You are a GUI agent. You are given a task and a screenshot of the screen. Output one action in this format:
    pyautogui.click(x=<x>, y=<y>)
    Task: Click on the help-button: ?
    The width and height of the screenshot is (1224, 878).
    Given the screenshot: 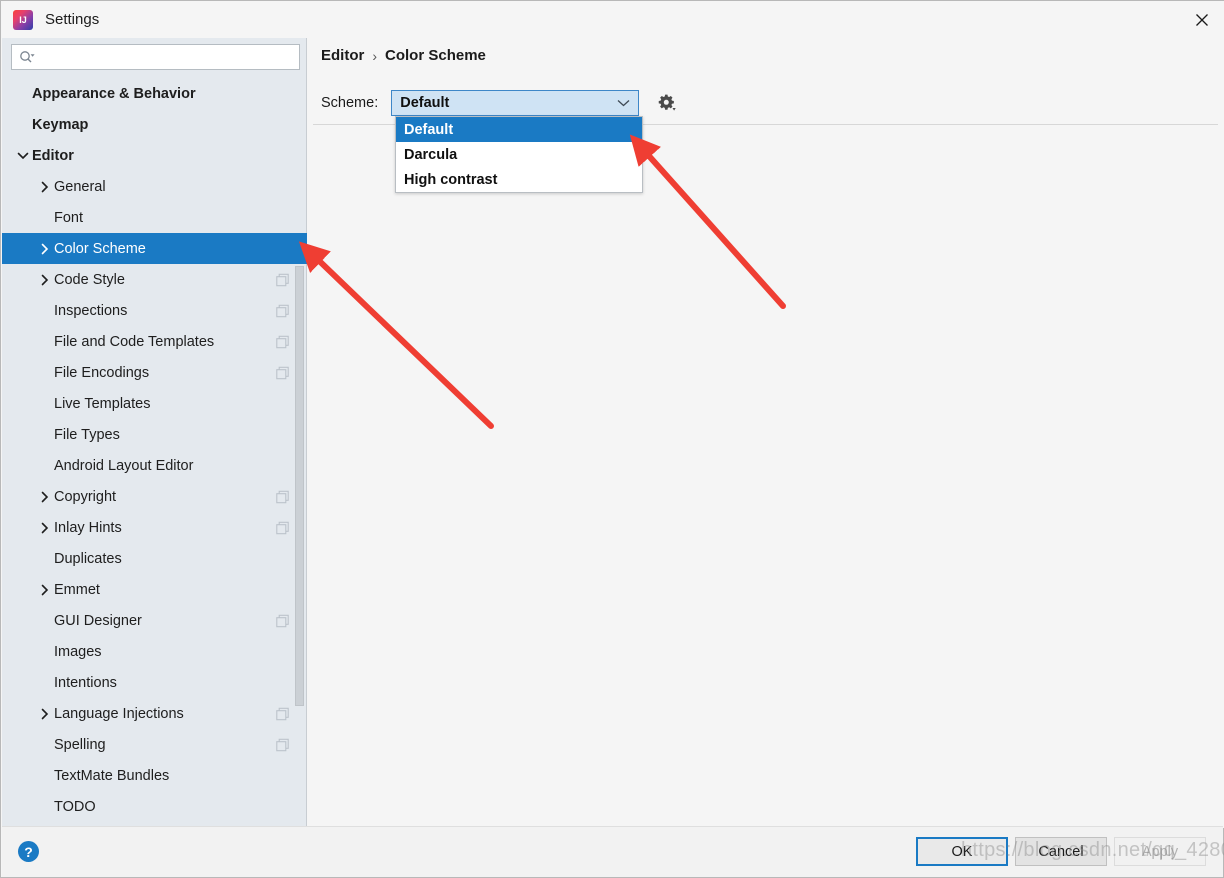 What is the action you would take?
    pyautogui.click(x=28, y=851)
    